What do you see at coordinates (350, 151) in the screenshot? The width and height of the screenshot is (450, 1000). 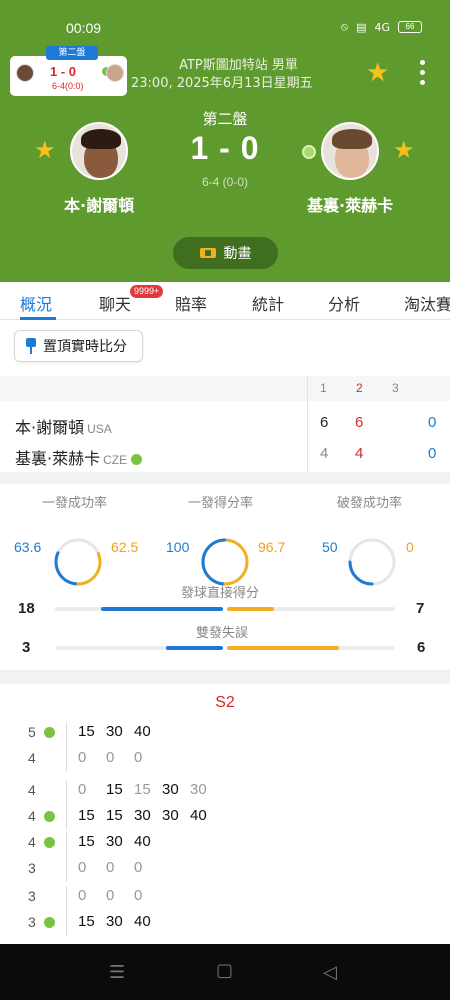 I see `player2-avatar` at bounding box center [350, 151].